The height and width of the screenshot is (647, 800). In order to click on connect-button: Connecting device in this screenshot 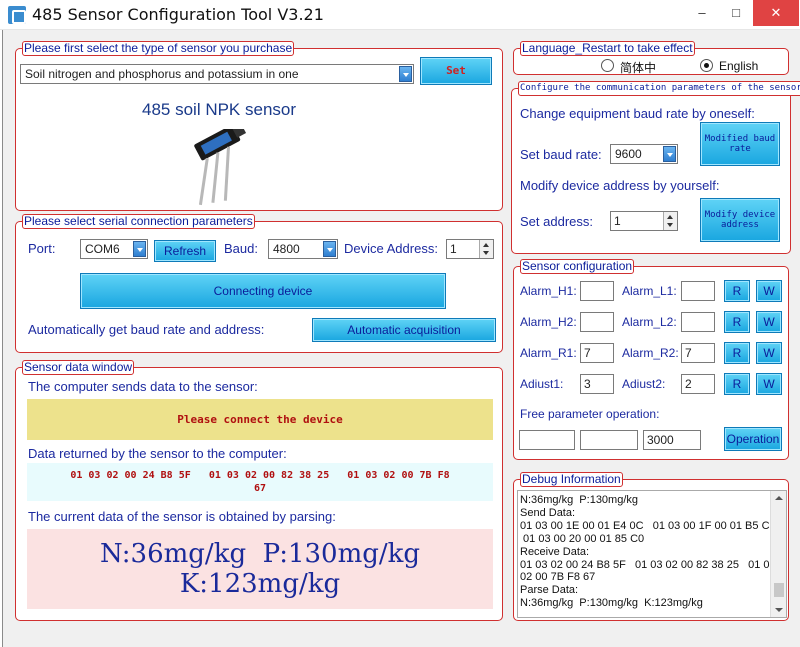, I will do `click(263, 291)`.